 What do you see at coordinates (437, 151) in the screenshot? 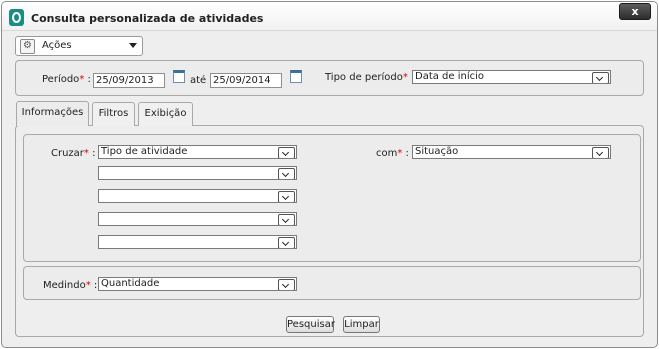
I see `with-select-value: Situação` at bounding box center [437, 151].